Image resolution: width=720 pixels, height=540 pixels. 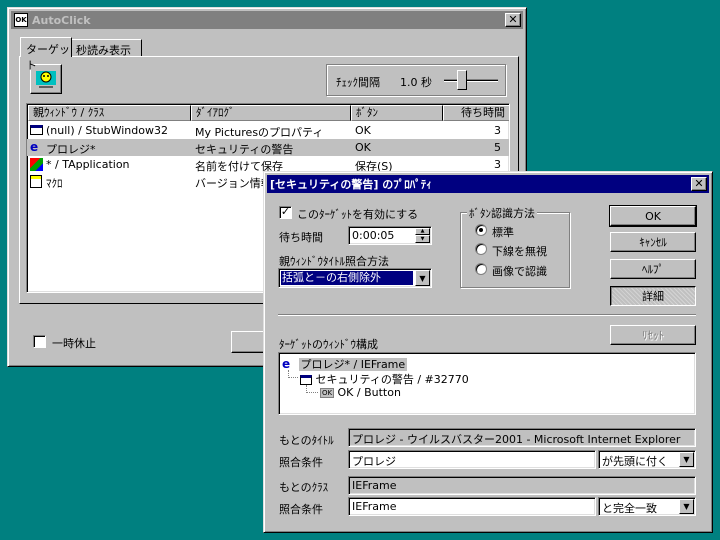 I want to click on cancel-button-label: ｷｬﾝｾﾙ, so click(x=653, y=242).